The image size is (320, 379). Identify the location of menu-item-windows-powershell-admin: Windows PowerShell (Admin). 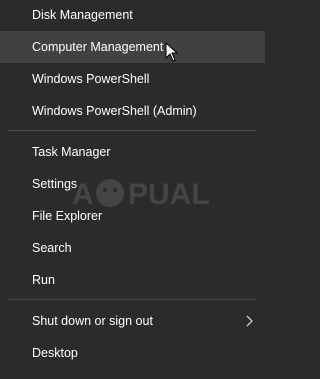
(132, 111).